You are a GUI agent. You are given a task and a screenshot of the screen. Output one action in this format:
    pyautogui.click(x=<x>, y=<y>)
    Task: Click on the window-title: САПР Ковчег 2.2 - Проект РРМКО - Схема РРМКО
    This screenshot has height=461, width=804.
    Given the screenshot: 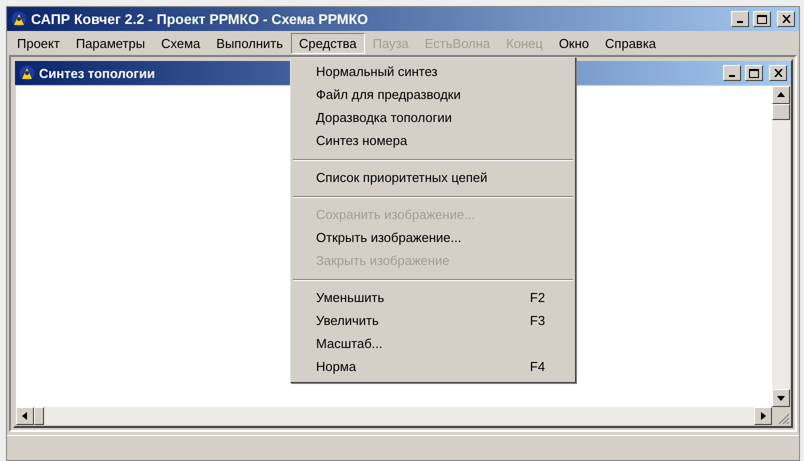 What is the action you would take?
    pyautogui.click(x=199, y=19)
    